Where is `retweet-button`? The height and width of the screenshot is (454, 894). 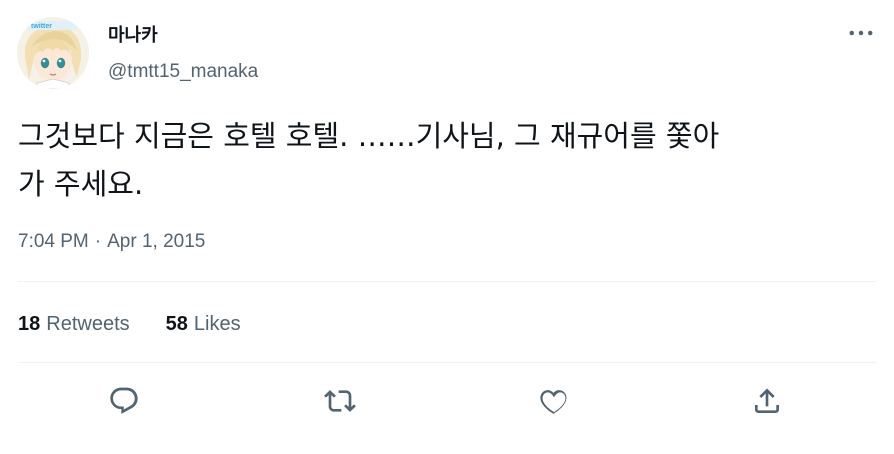 retweet-button is located at coordinates (340, 401).